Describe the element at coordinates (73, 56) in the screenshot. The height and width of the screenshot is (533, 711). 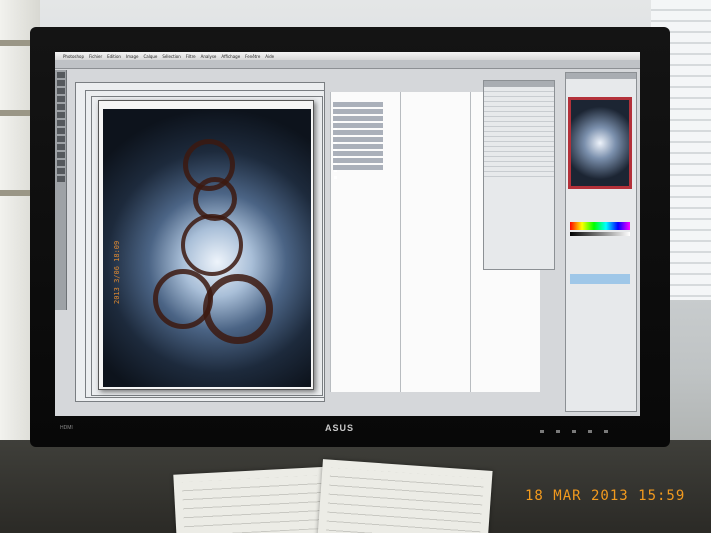
I see `menu-item: Photoshop` at that location.